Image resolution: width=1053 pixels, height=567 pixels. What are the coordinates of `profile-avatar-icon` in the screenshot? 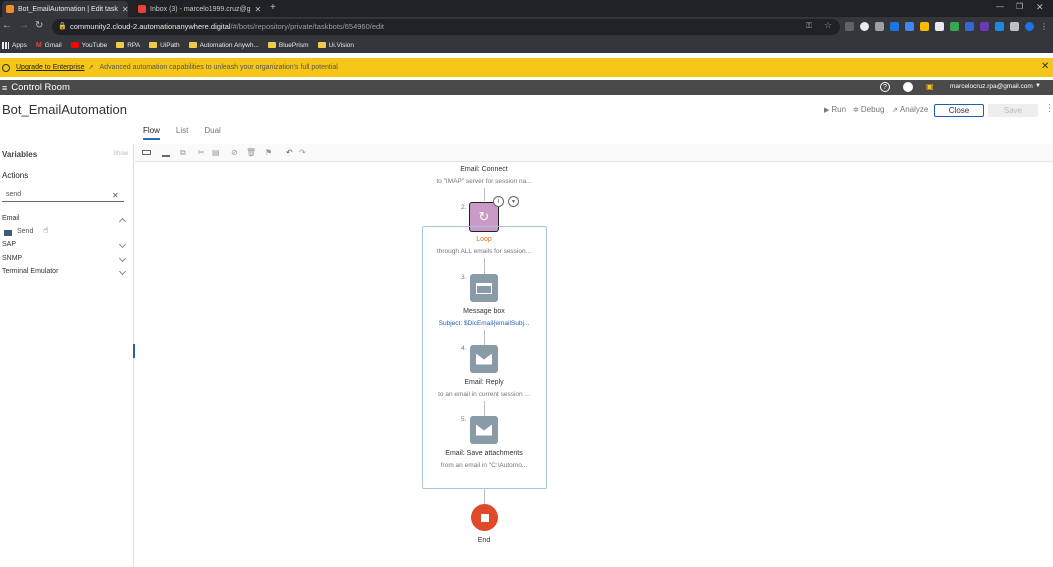 It's located at (1029, 26).